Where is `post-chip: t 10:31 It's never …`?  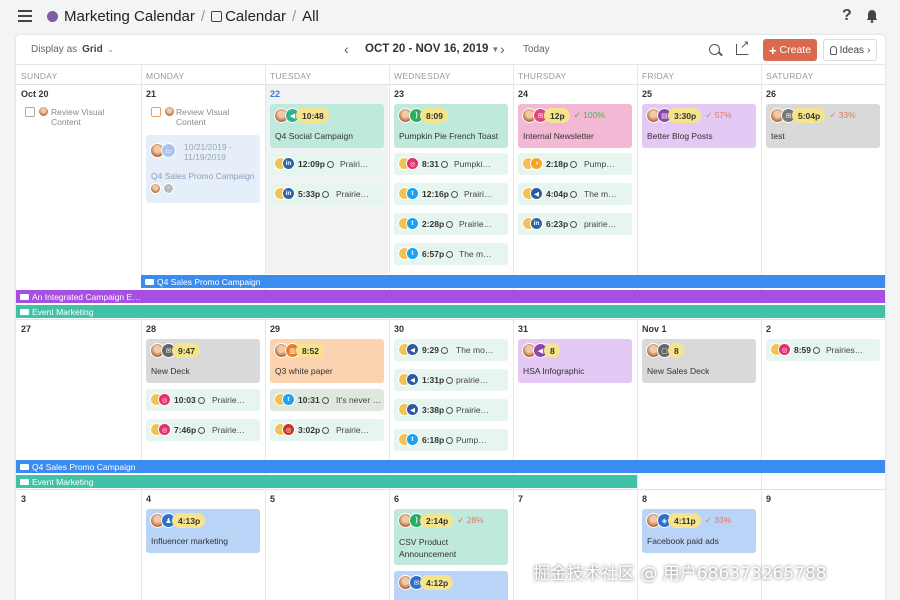 post-chip: t 10:31 It's never … is located at coordinates (327, 400).